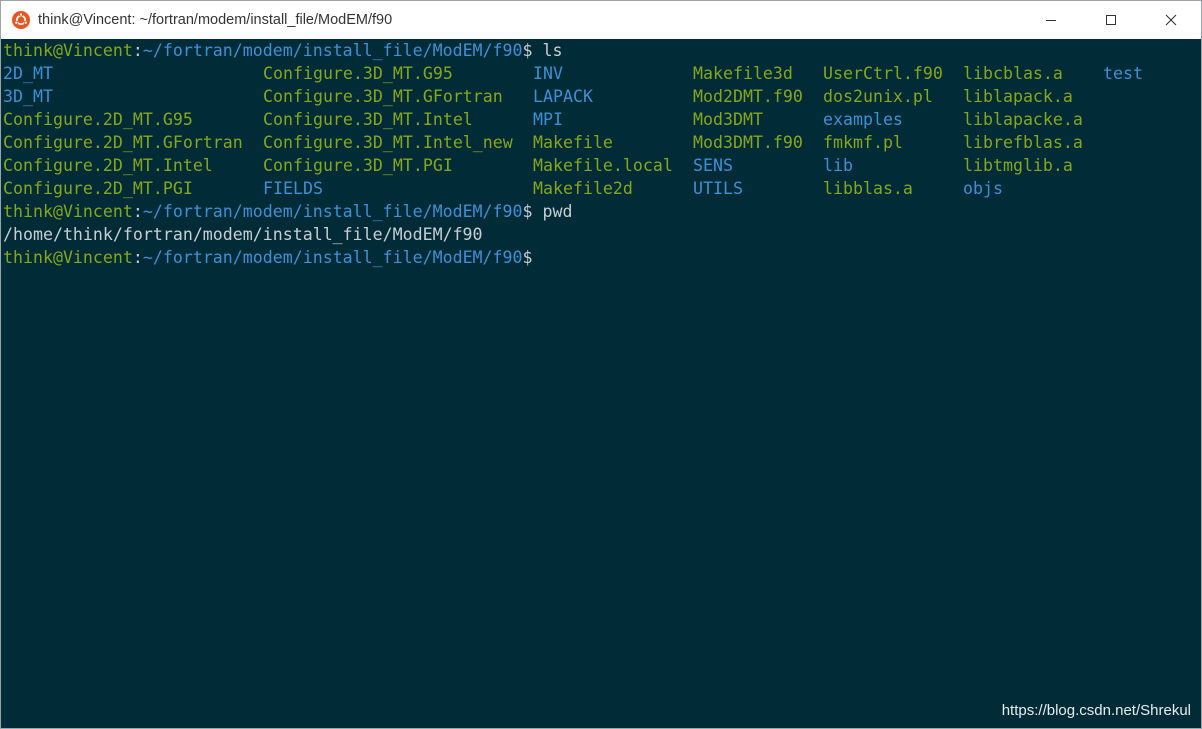 The width and height of the screenshot is (1202, 729). What do you see at coordinates (108, 165) in the screenshot?
I see `ls-file: Configure.2D_MT.Intel` at bounding box center [108, 165].